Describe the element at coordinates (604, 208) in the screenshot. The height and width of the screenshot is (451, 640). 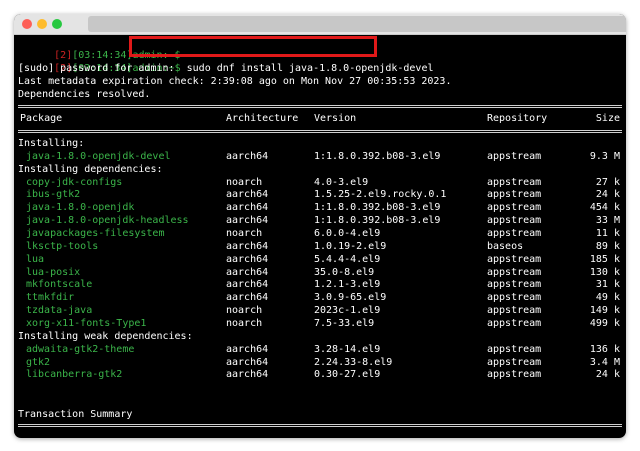
I see `package-size: 454 k` at that location.